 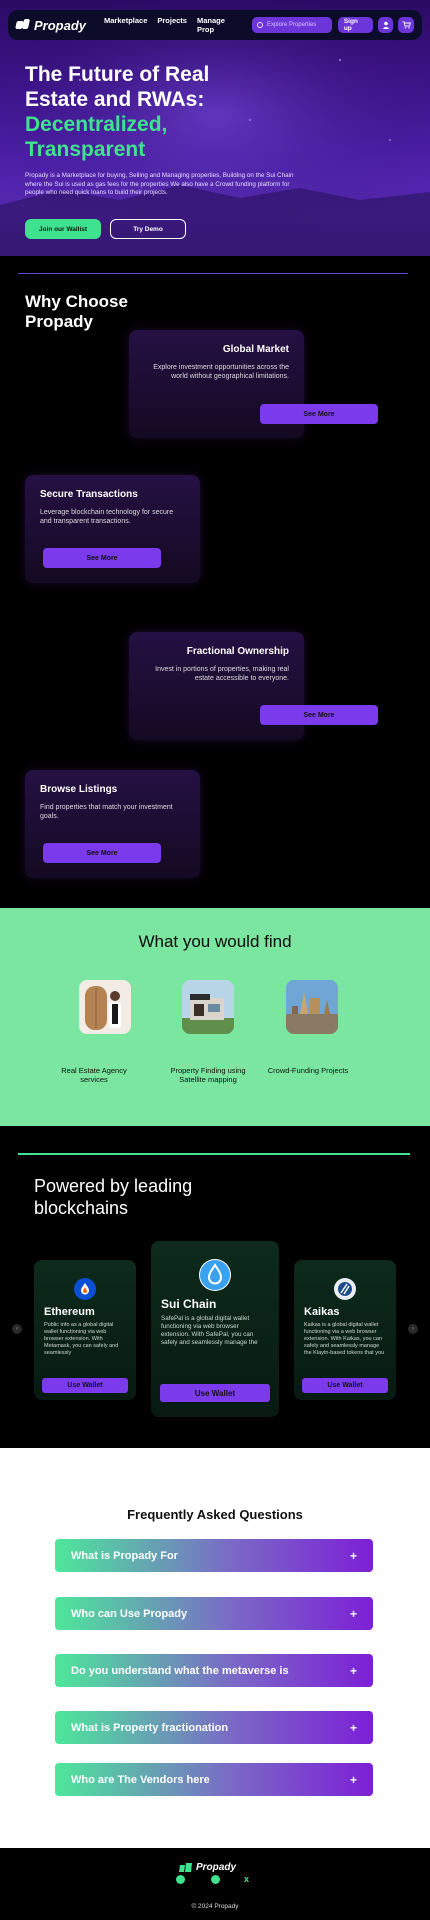 What do you see at coordinates (345, 1289) in the screenshot?
I see `kaikas-icon` at bounding box center [345, 1289].